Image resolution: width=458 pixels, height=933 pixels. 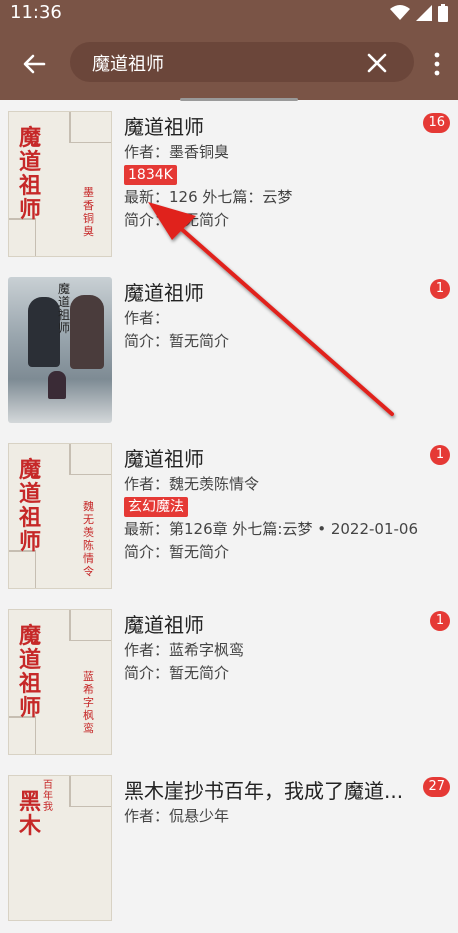 What do you see at coordinates (377, 63) in the screenshot?
I see `clear-search-icon` at bounding box center [377, 63].